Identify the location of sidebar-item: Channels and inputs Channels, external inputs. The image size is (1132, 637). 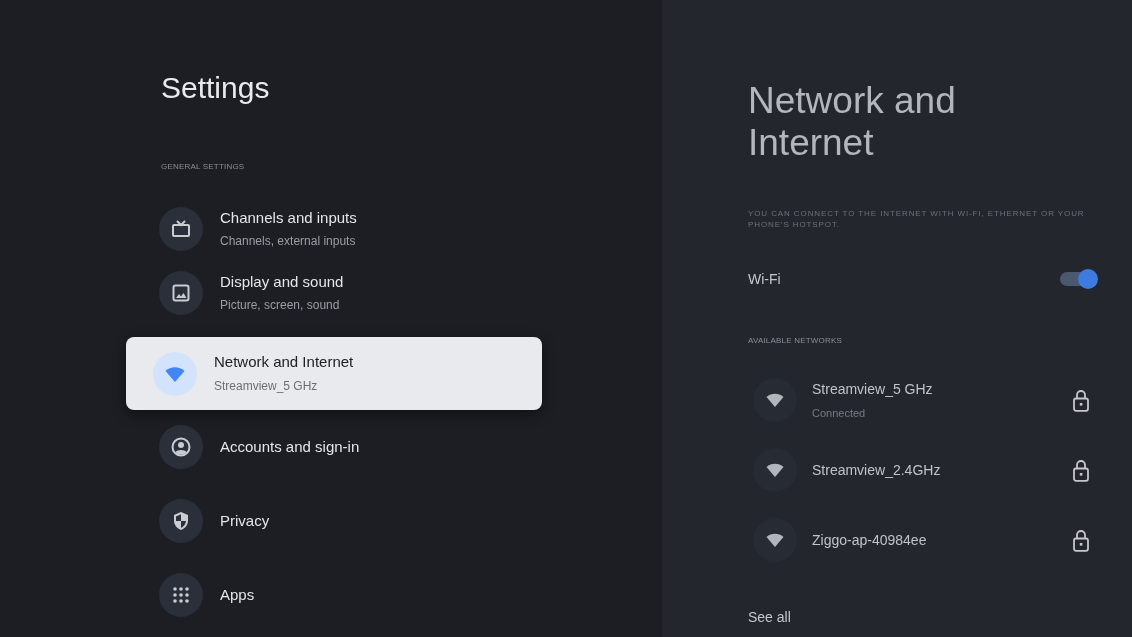
(334, 229).